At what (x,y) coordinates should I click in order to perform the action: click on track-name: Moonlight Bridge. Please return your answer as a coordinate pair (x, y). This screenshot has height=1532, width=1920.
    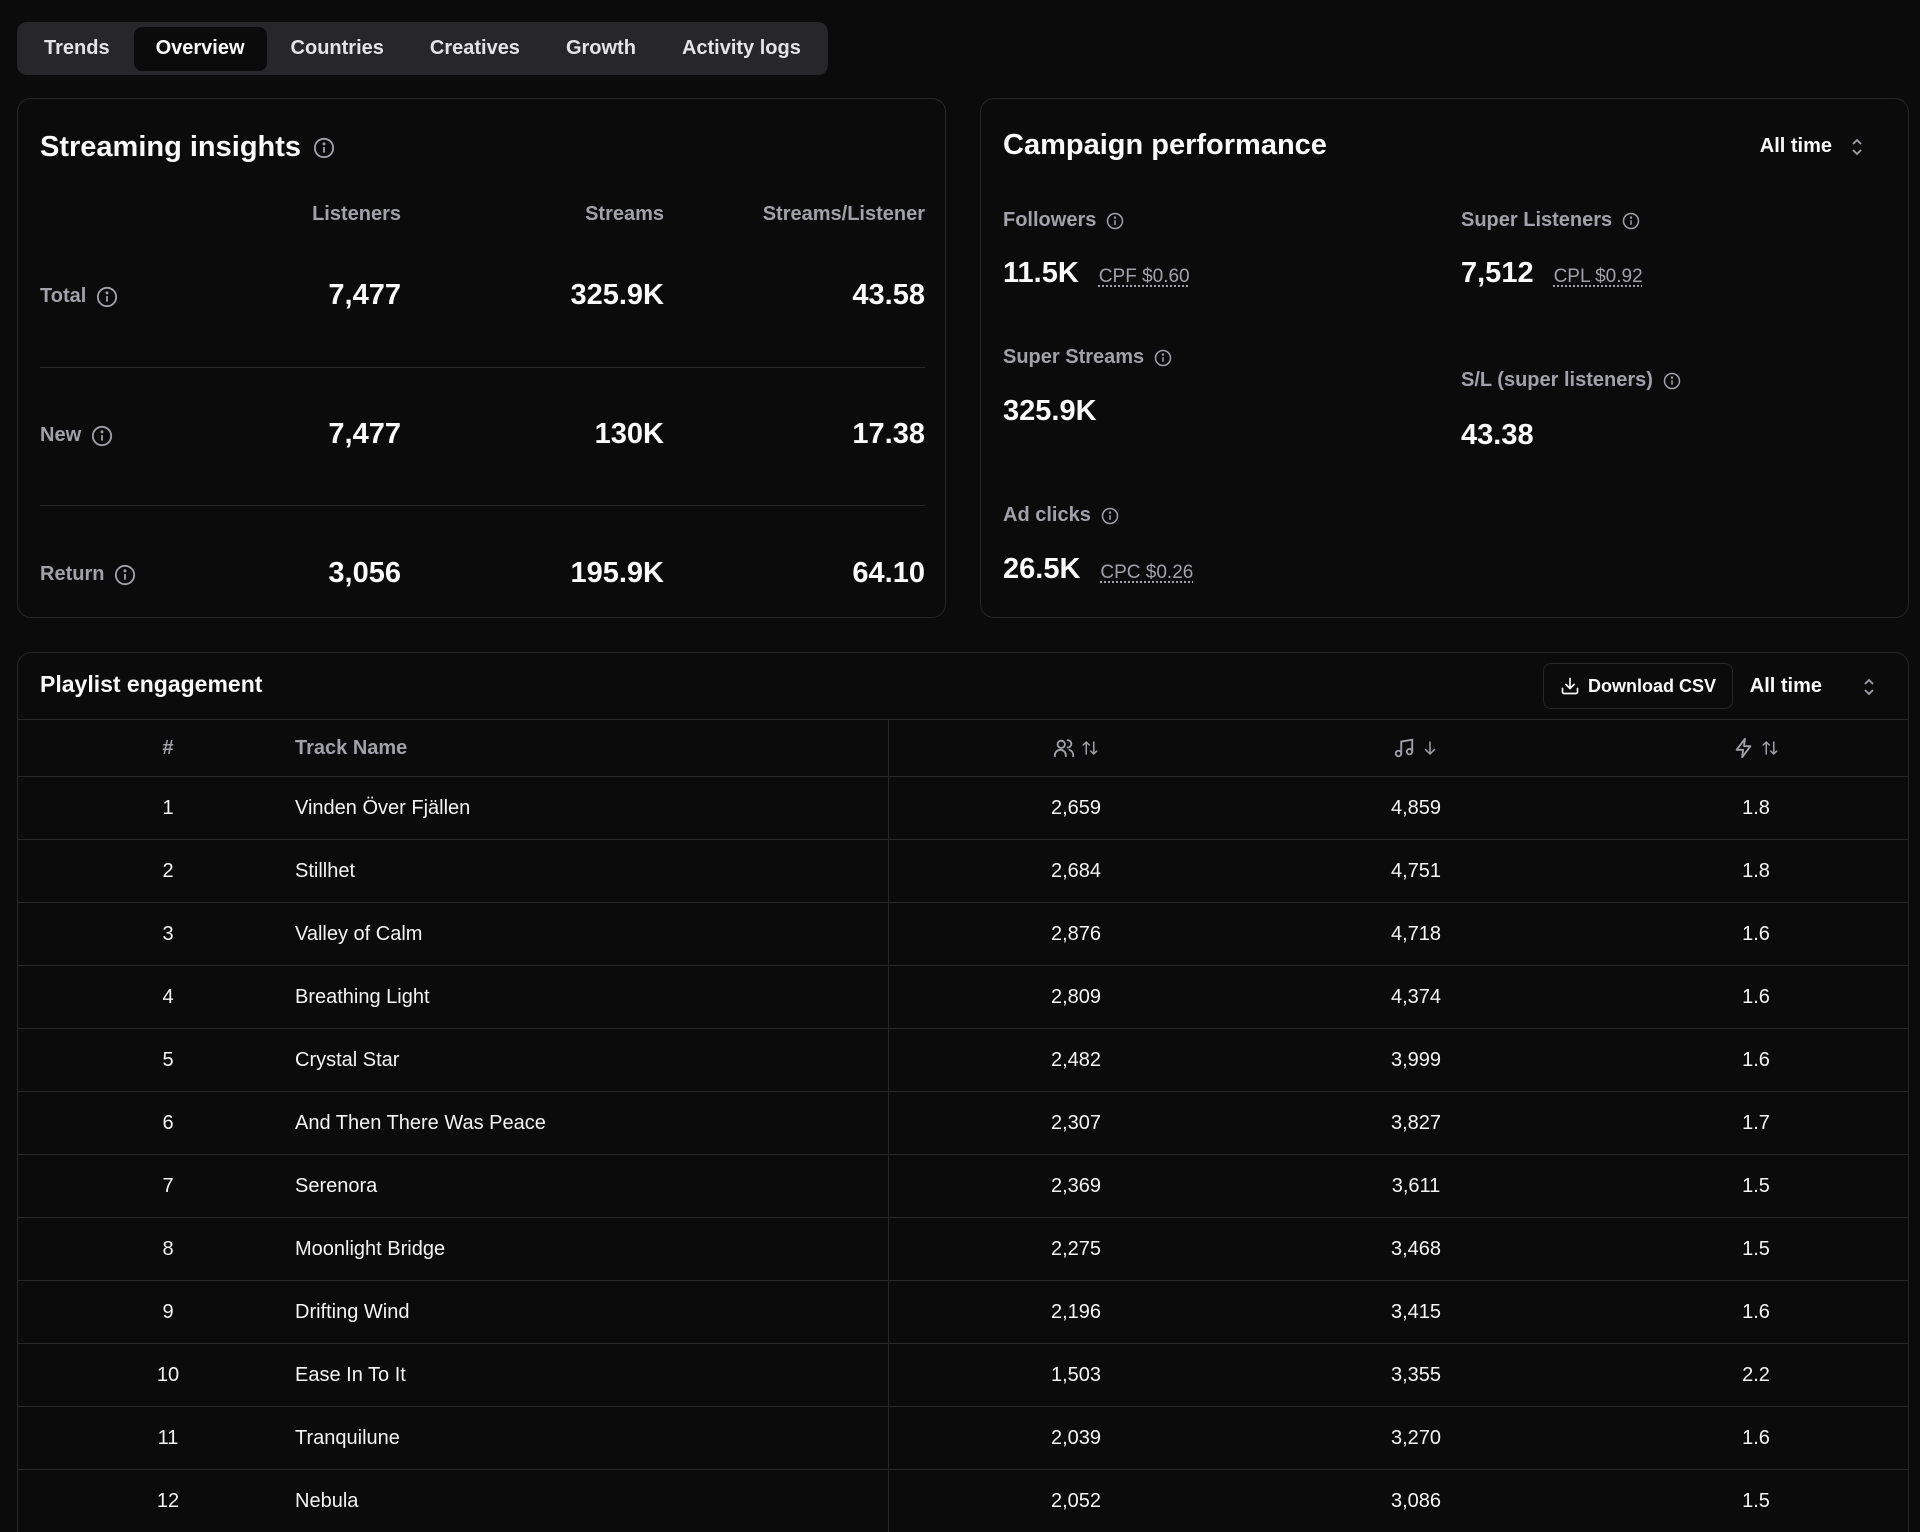
    Looking at the image, I should click on (370, 1248).